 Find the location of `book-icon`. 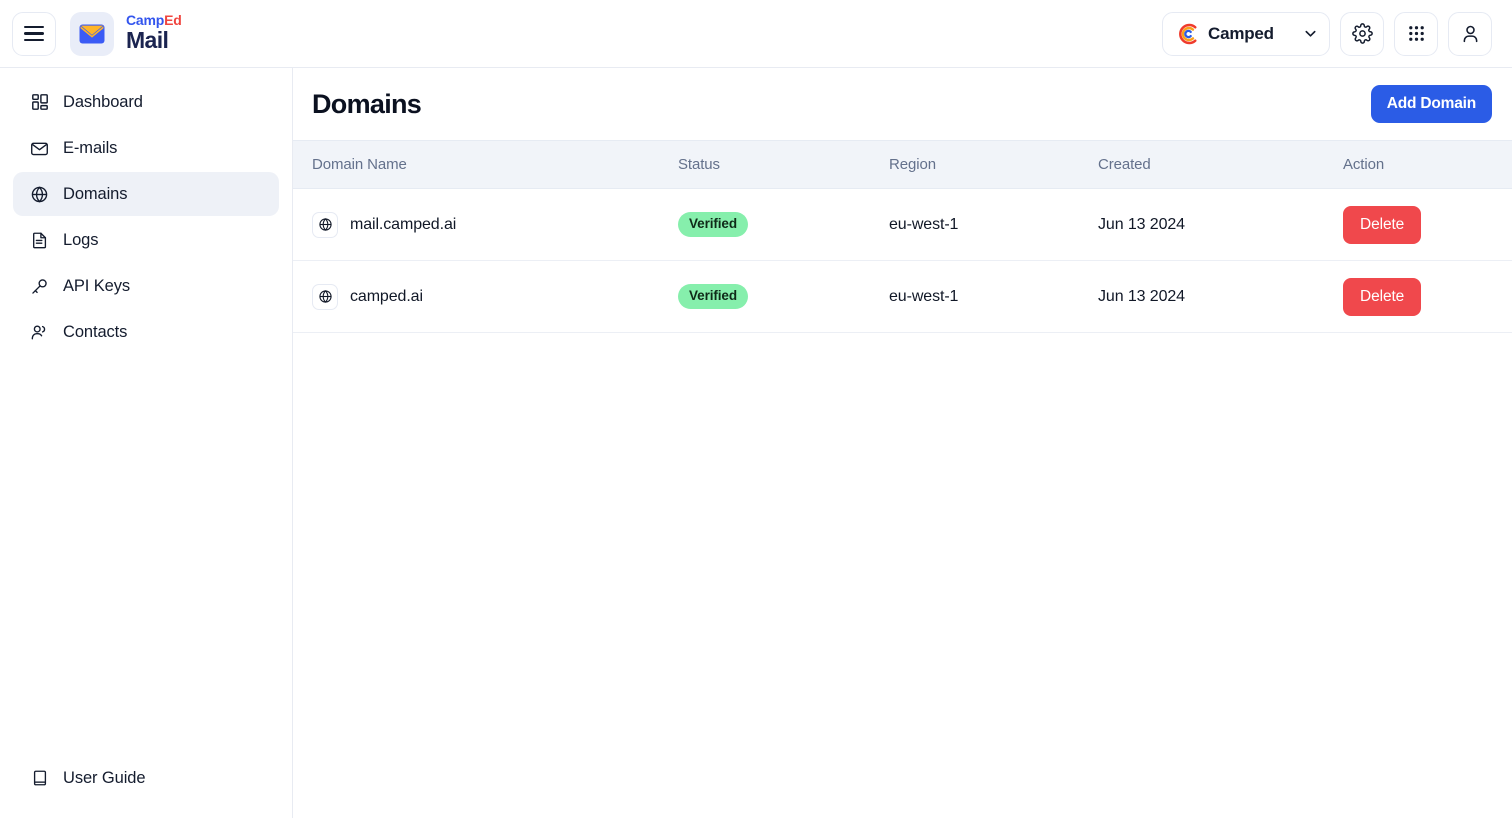

book-icon is located at coordinates (39, 778).